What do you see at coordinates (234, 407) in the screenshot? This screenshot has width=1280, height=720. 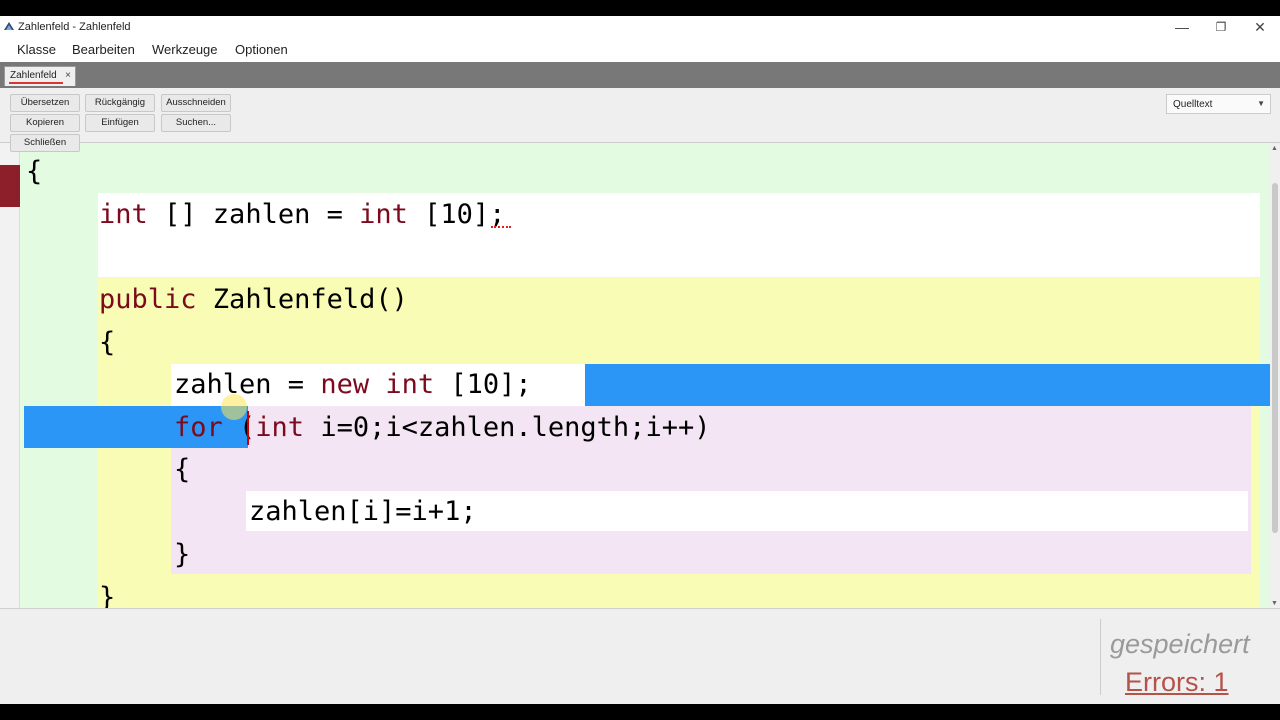 I see `mouse-cursor-highlight` at bounding box center [234, 407].